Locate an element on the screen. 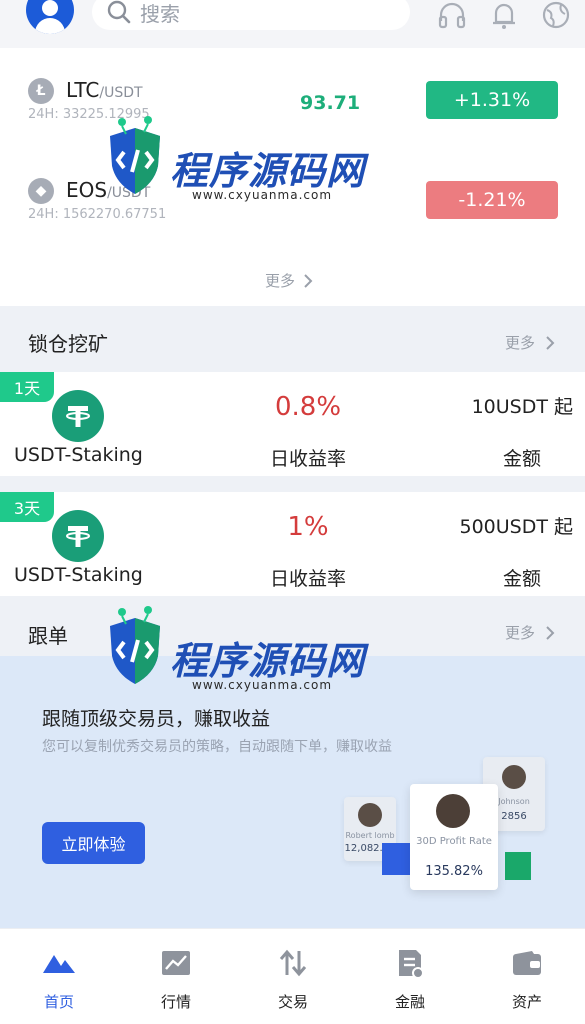  eos-icon: ◆ is located at coordinates (41, 191).